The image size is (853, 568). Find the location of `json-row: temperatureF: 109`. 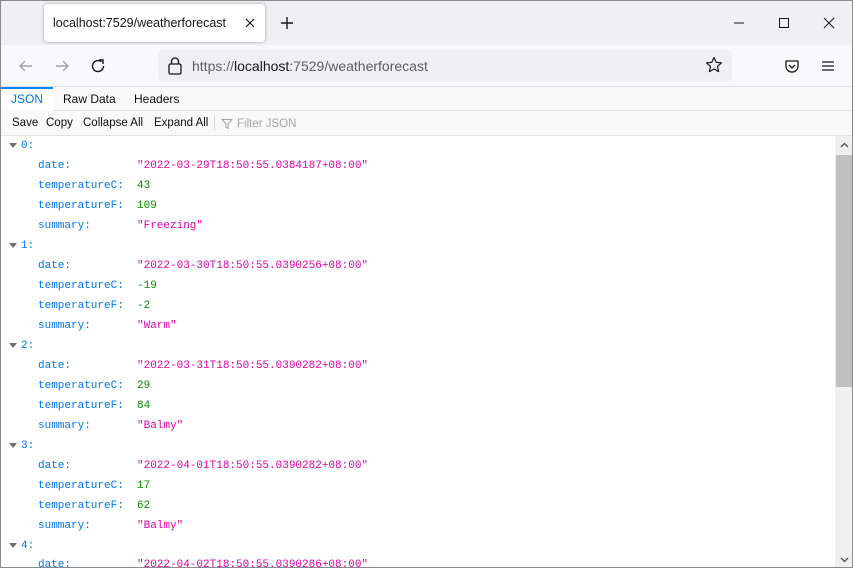

json-row: temperatureF: 109 is located at coordinates (418, 206).